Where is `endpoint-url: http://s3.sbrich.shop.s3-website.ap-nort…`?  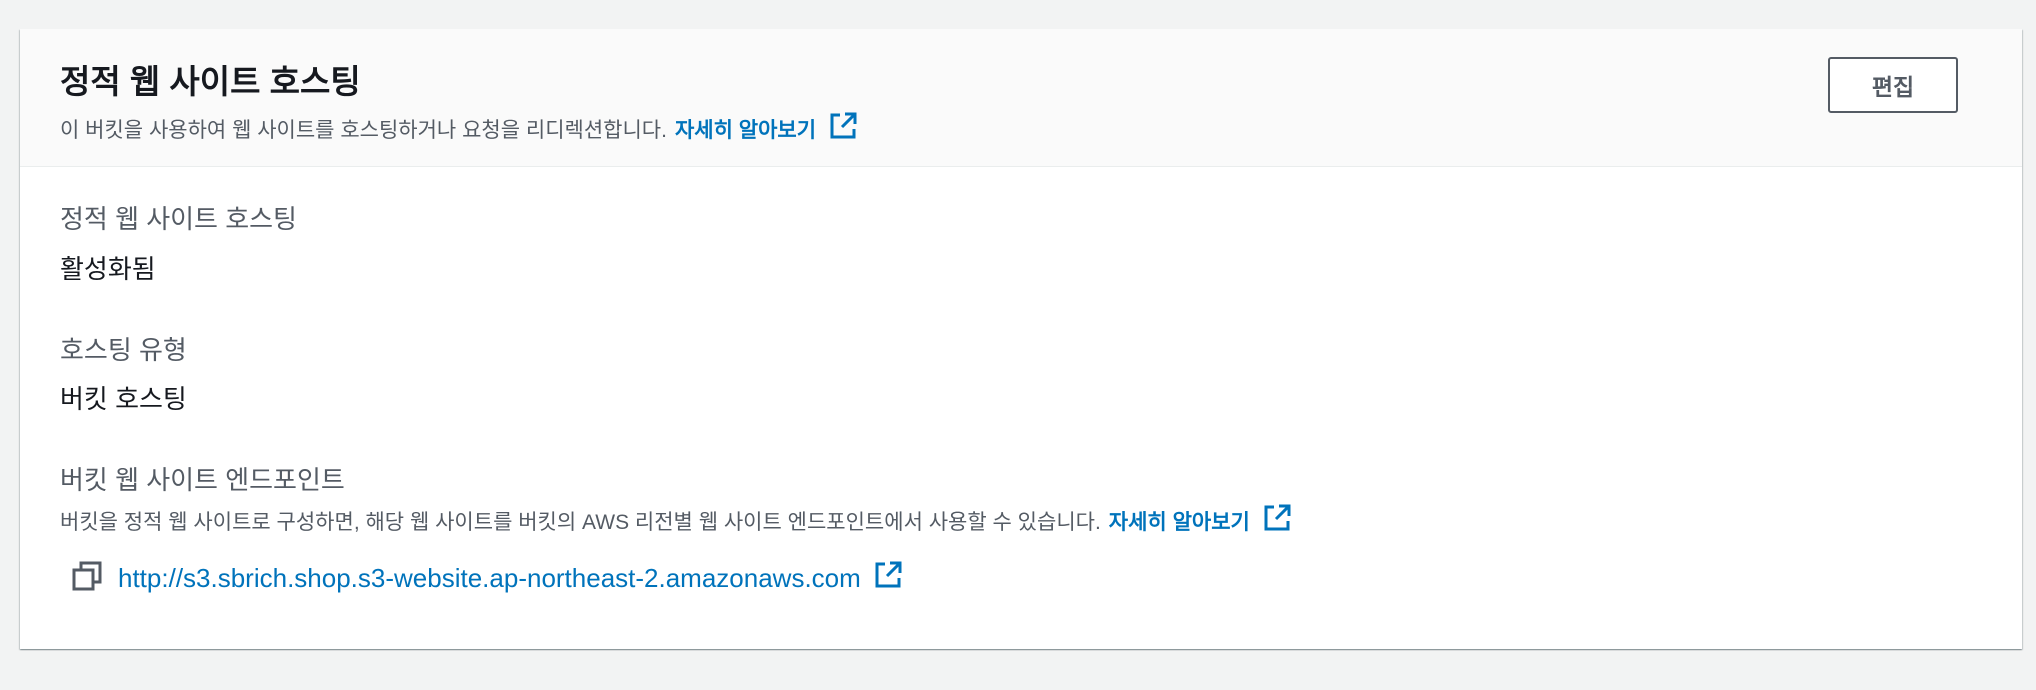 endpoint-url: http://s3.sbrich.shop.s3-website.ap-nort… is located at coordinates (489, 578).